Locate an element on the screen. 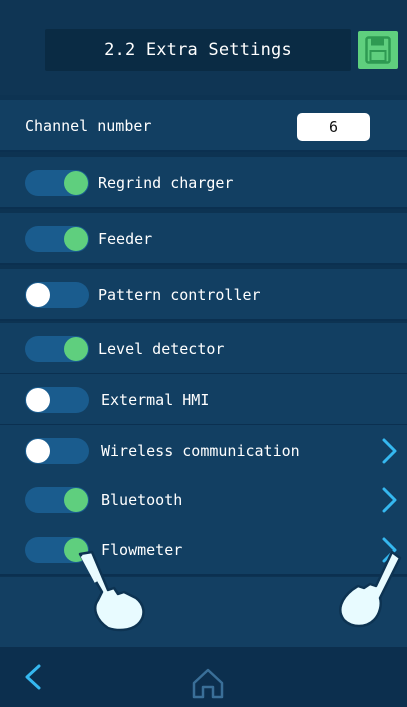 This screenshot has height=707, width=407. external-hmi-toggle is located at coordinates (57, 400).